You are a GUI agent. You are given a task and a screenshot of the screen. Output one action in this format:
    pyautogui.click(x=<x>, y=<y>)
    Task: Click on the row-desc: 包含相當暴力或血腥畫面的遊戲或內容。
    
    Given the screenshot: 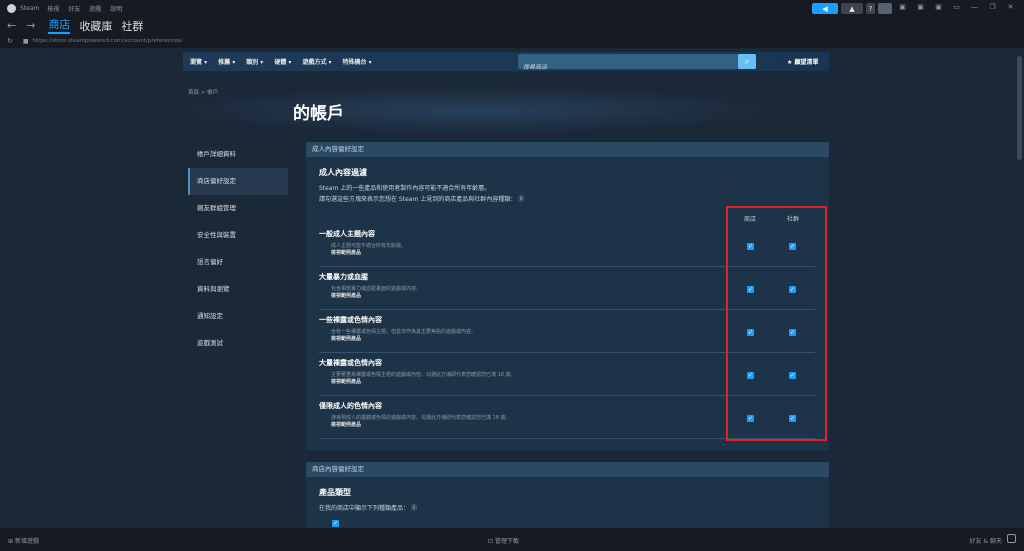 What is the action you would take?
    pyautogui.click(x=376, y=289)
    